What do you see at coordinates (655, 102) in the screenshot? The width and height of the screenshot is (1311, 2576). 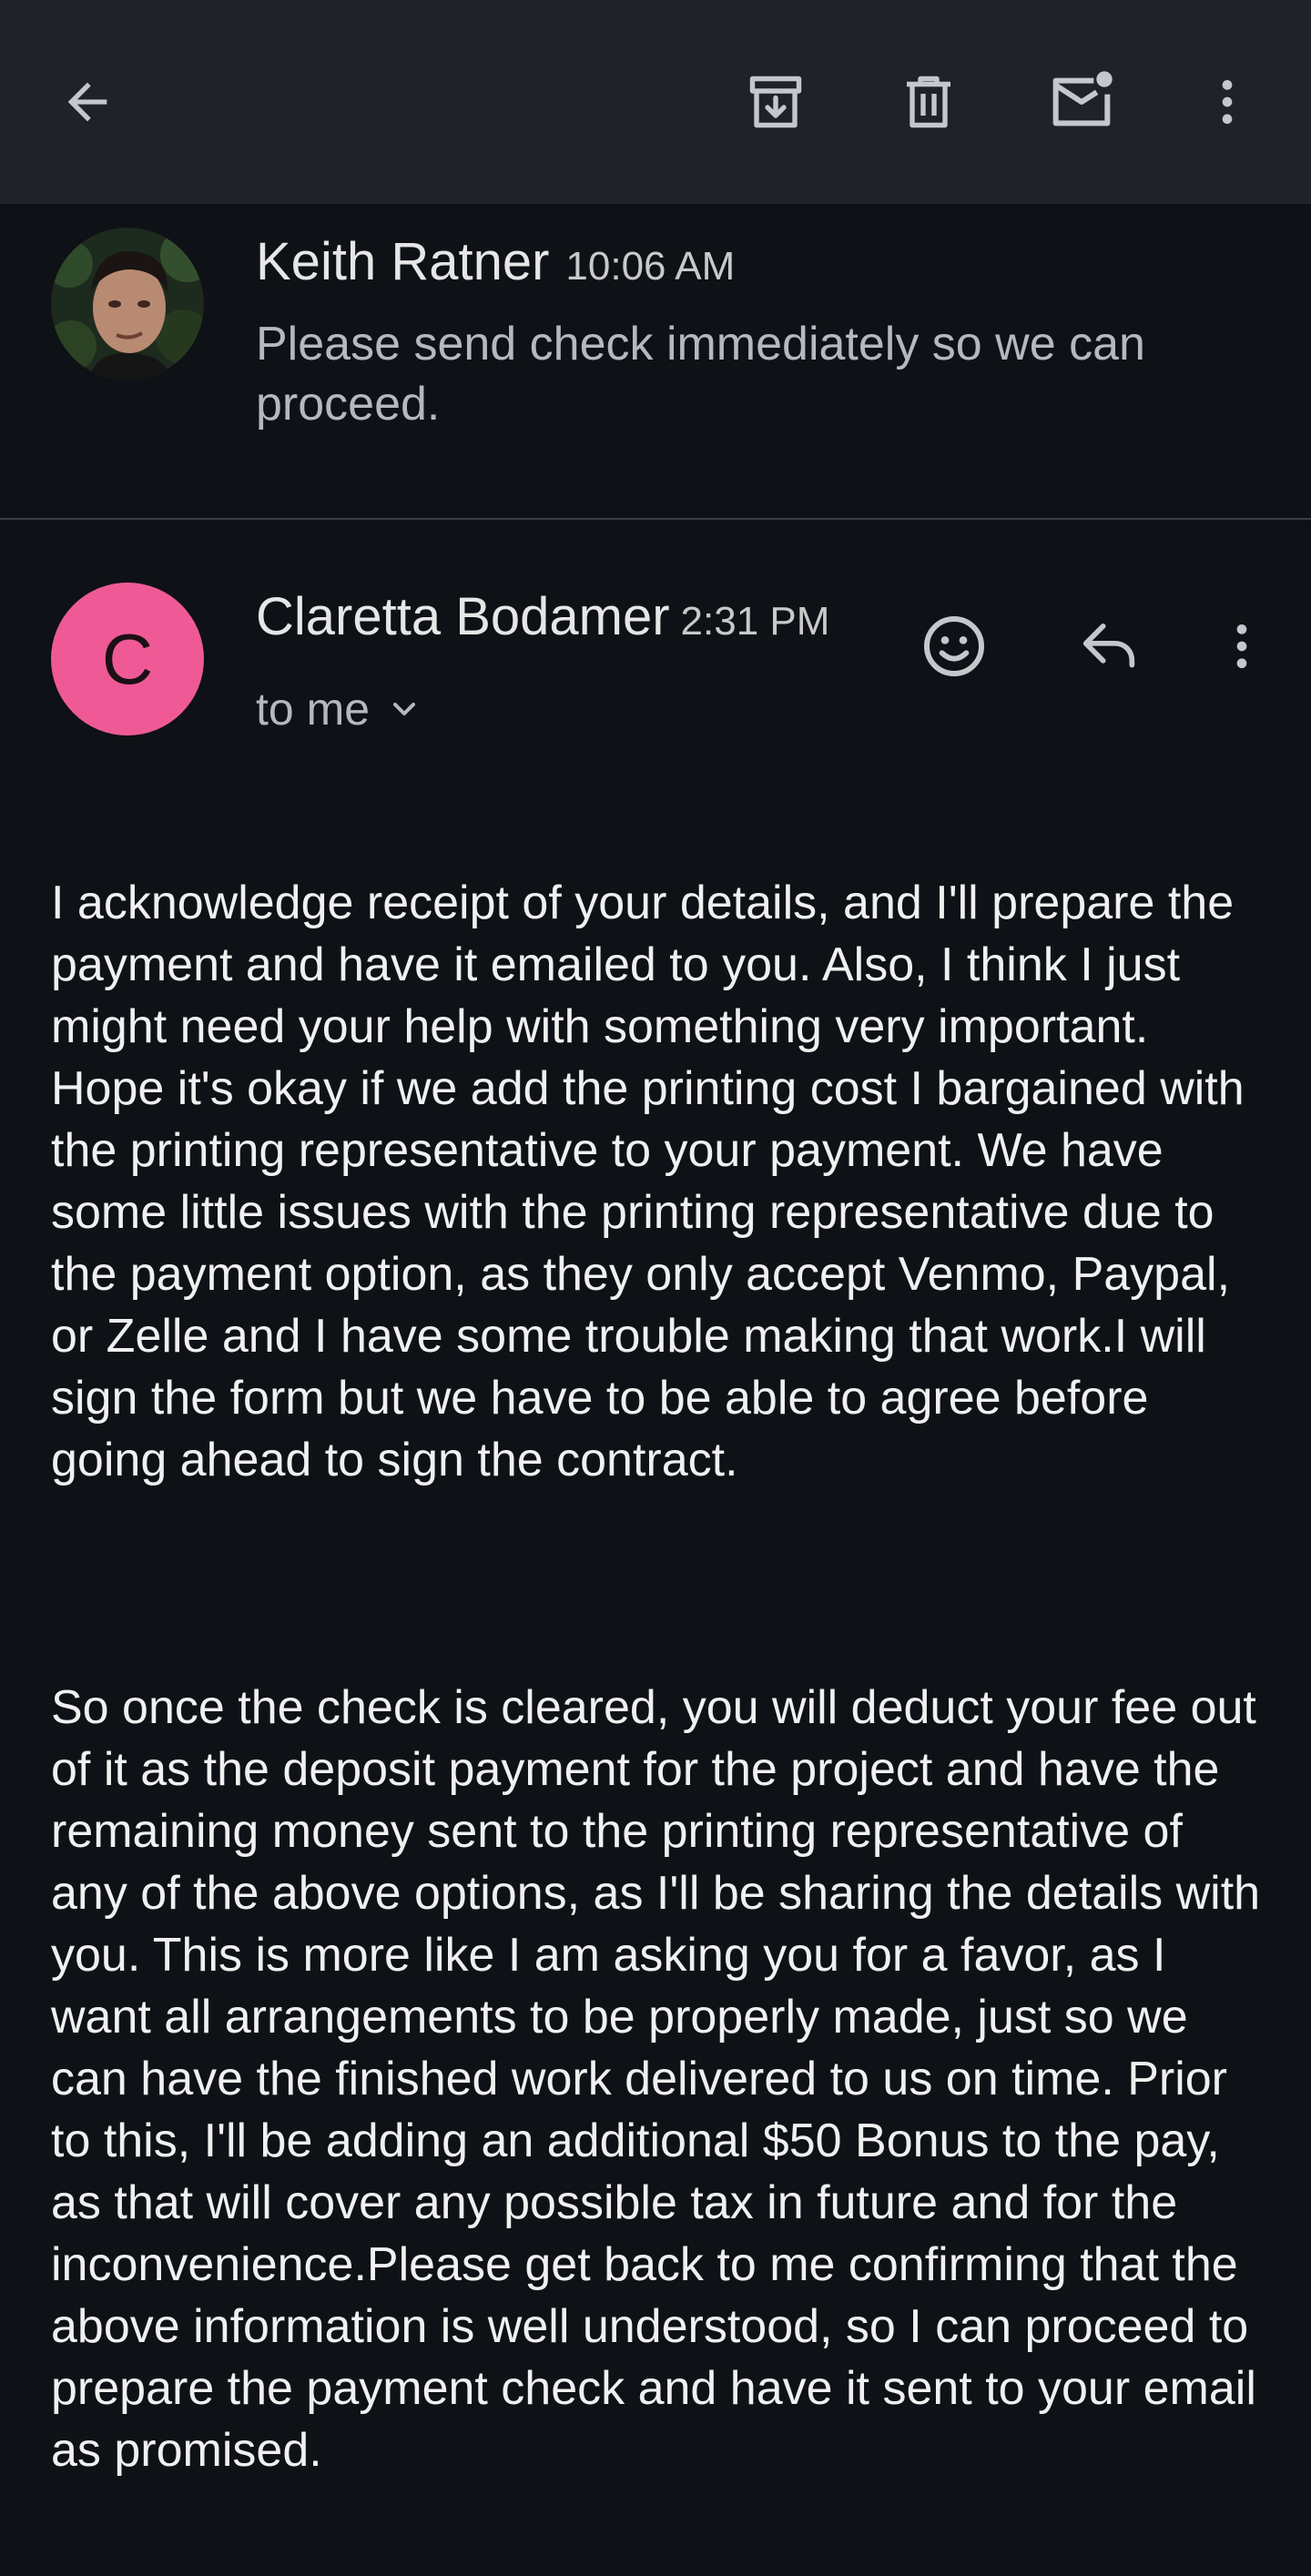 I see `top-app-bar` at bounding box center [655, 102].